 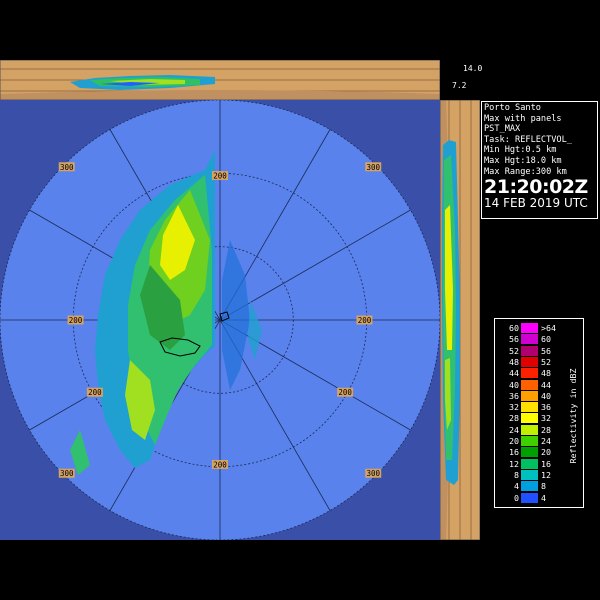 I want to click on legend-max-value: 52, so click(x=546, y=361).